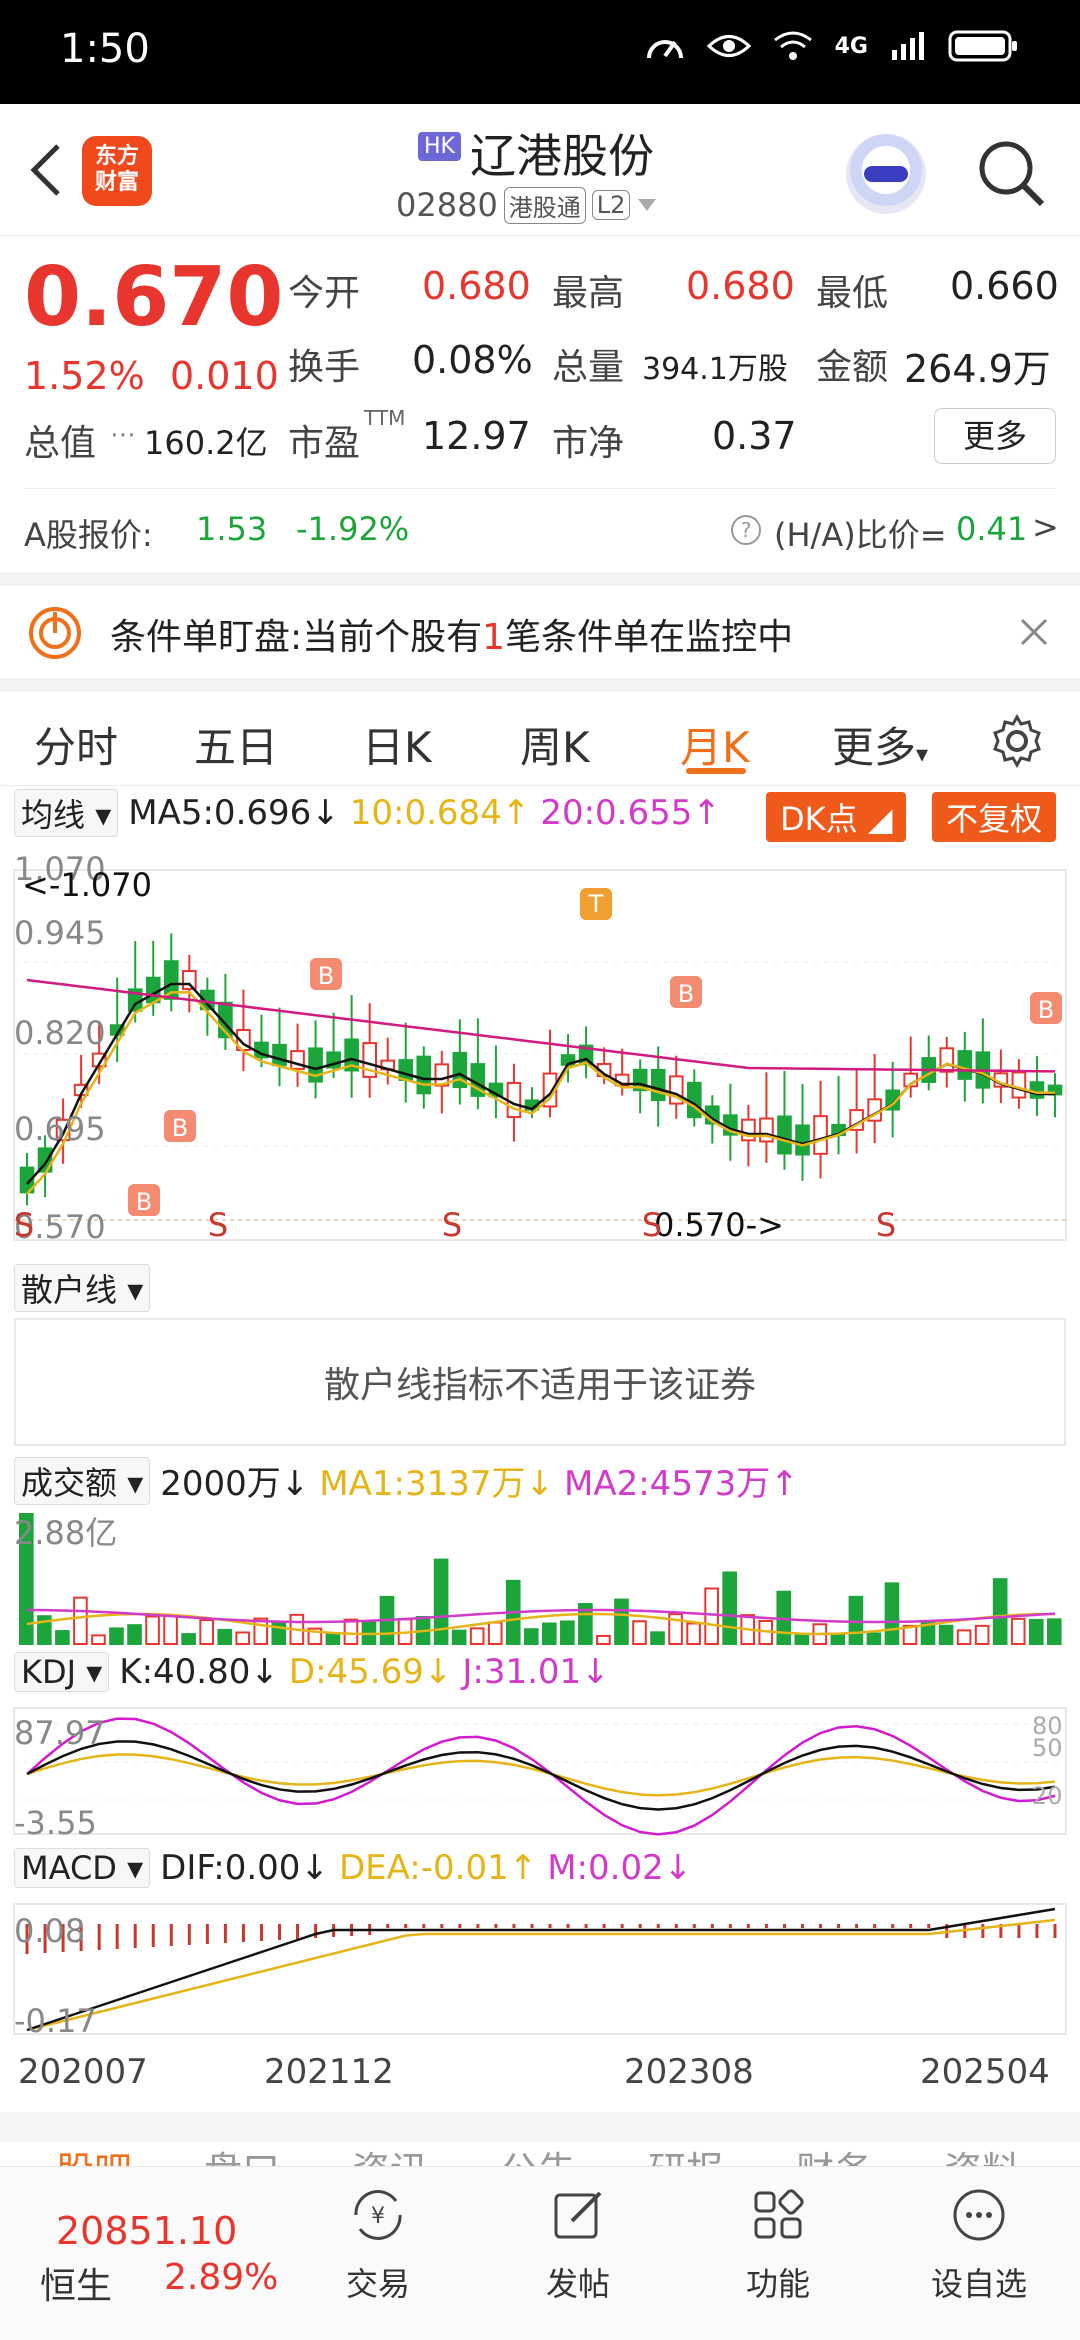  What do you see at coordinates (540, 1970) in the screenshot?
I see `macd-chart: 0.08 -0.17` at bounding box center [540, 1970].